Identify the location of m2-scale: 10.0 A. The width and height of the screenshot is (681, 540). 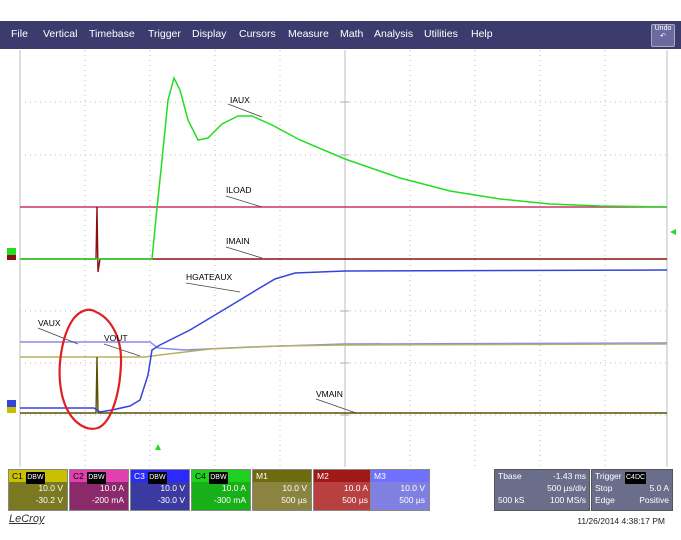
(355, 488).